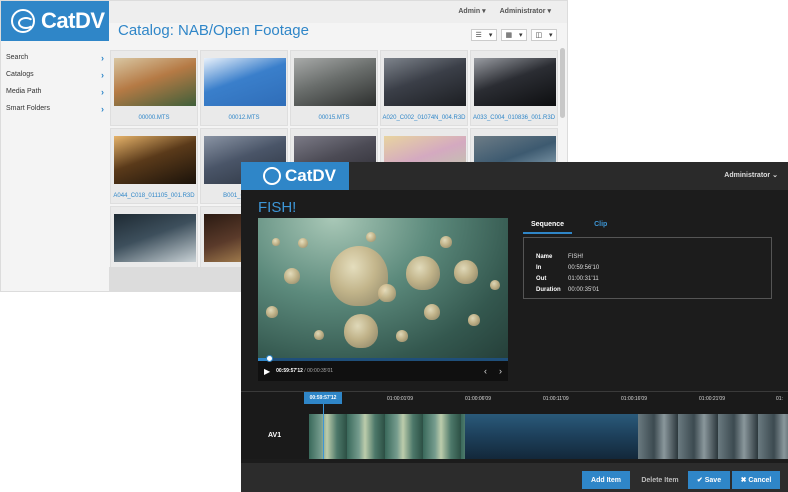 This screenshot has width=788, height=492. Describe the element at coordinates (311, 175) in the screenshot. I see `editor-logo-text: CatDV` at that location.